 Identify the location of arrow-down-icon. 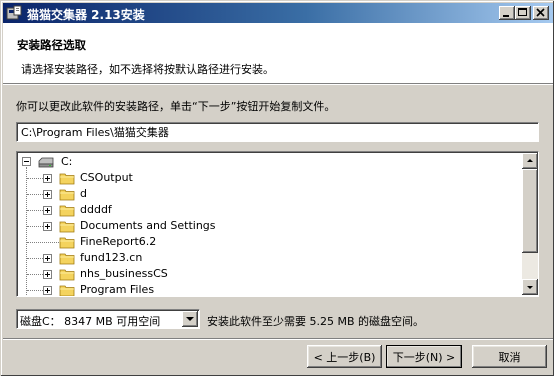
(530, 287).